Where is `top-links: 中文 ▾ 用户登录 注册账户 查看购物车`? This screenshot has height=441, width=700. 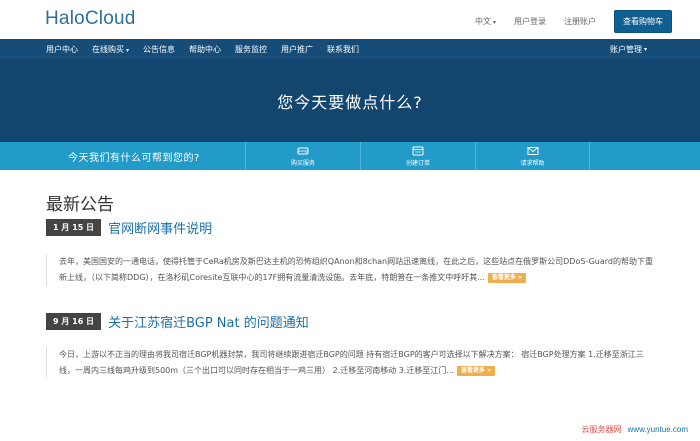
top-links: 中文 ▾ 用户登录 注册账户 查看购物车 is located at coordinates (573, 21).